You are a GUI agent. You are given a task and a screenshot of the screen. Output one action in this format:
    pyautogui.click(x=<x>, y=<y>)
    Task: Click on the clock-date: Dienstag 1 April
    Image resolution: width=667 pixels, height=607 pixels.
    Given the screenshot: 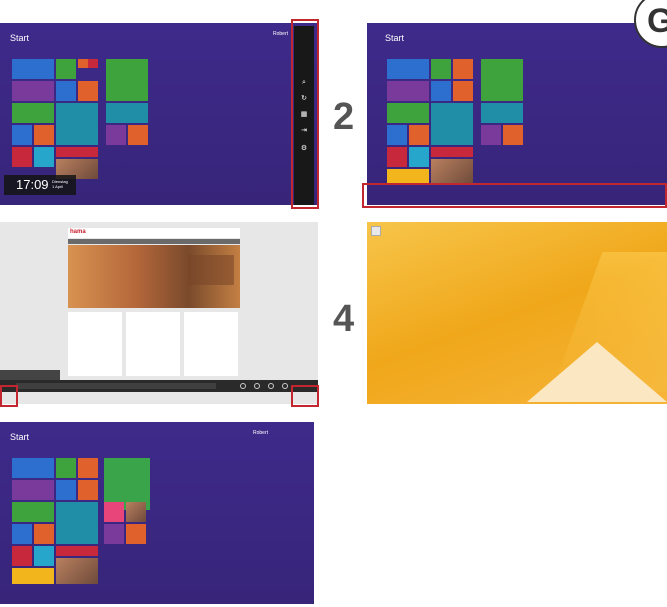 What is the action you would take?
    pyautogui.click(x=60, y=184)
    